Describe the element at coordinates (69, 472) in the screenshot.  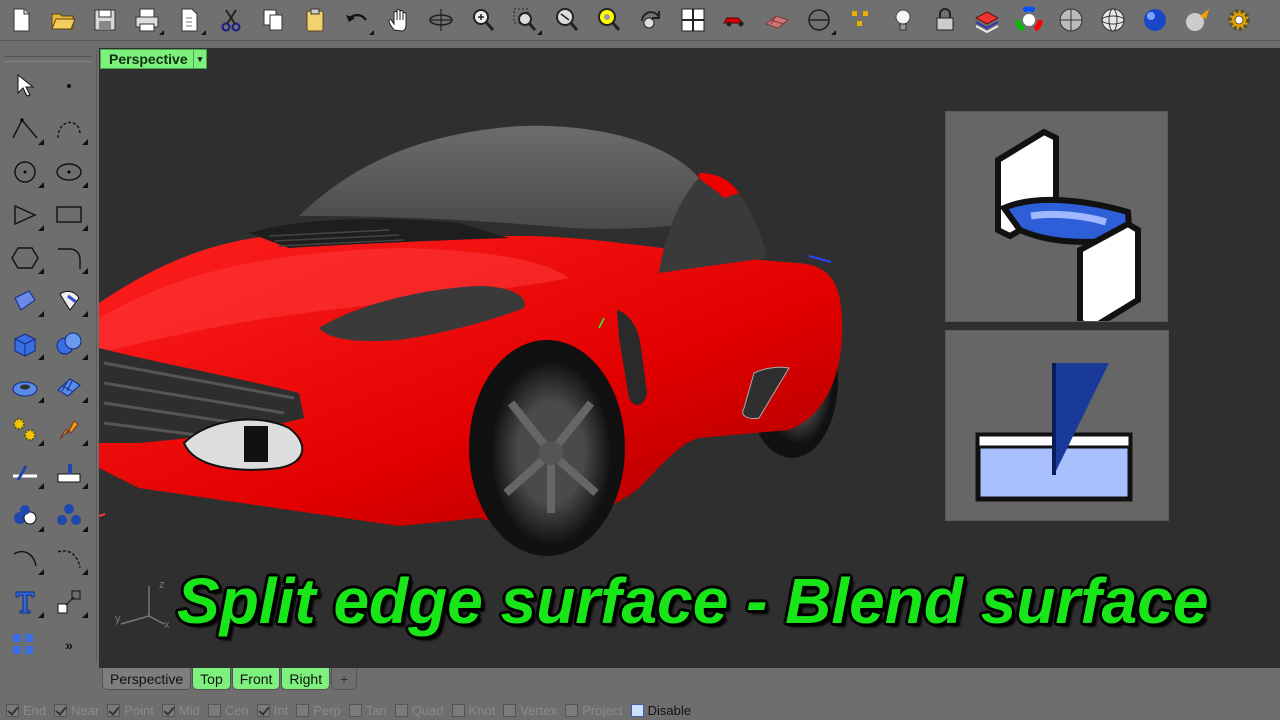
I see `trim-icon` at that location.